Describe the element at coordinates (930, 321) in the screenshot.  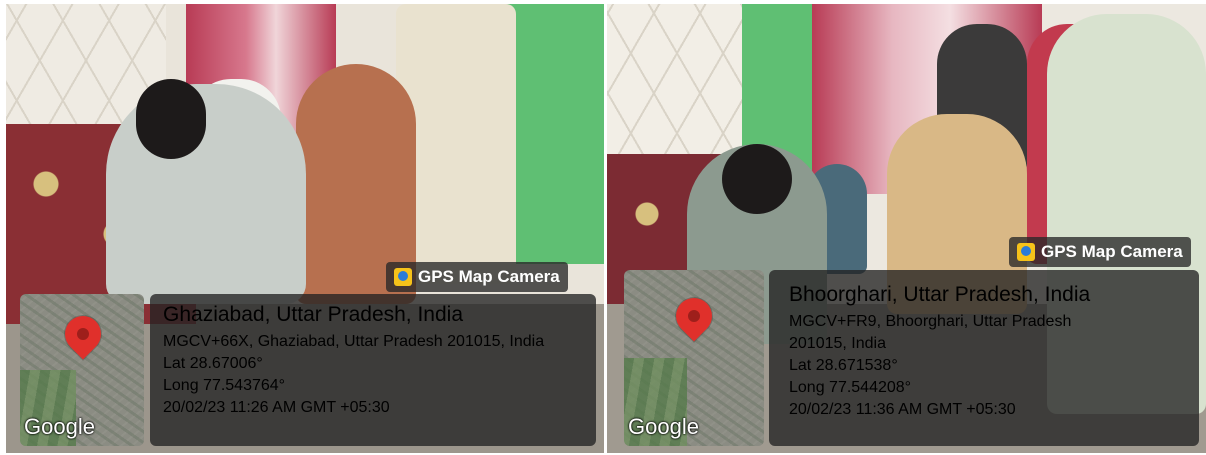
I see `address-line: MGCV+FR9, Bhoorghari, Uttar Pradesh` at that location.